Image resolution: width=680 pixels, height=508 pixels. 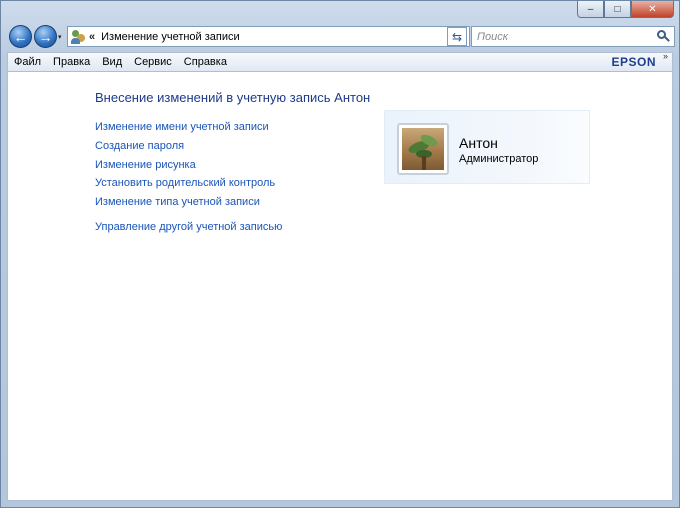 What do you see at coordinates (652, 9) in the screenshot?
I see `close-button: ✕` at bounding box center [652, 9].